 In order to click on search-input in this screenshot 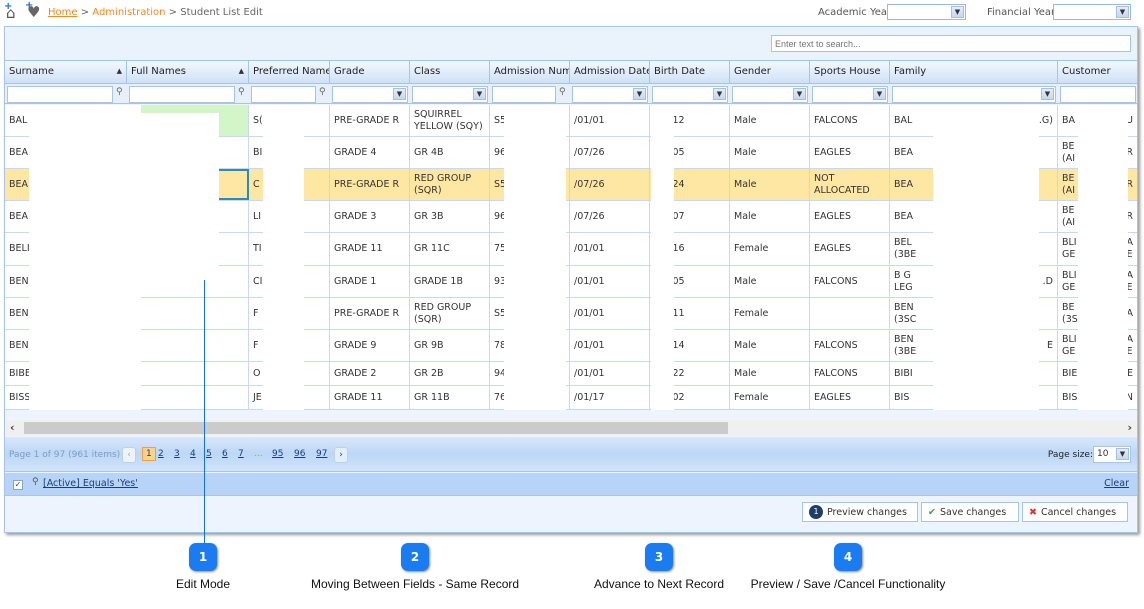, I will do `click(951, 43)`.